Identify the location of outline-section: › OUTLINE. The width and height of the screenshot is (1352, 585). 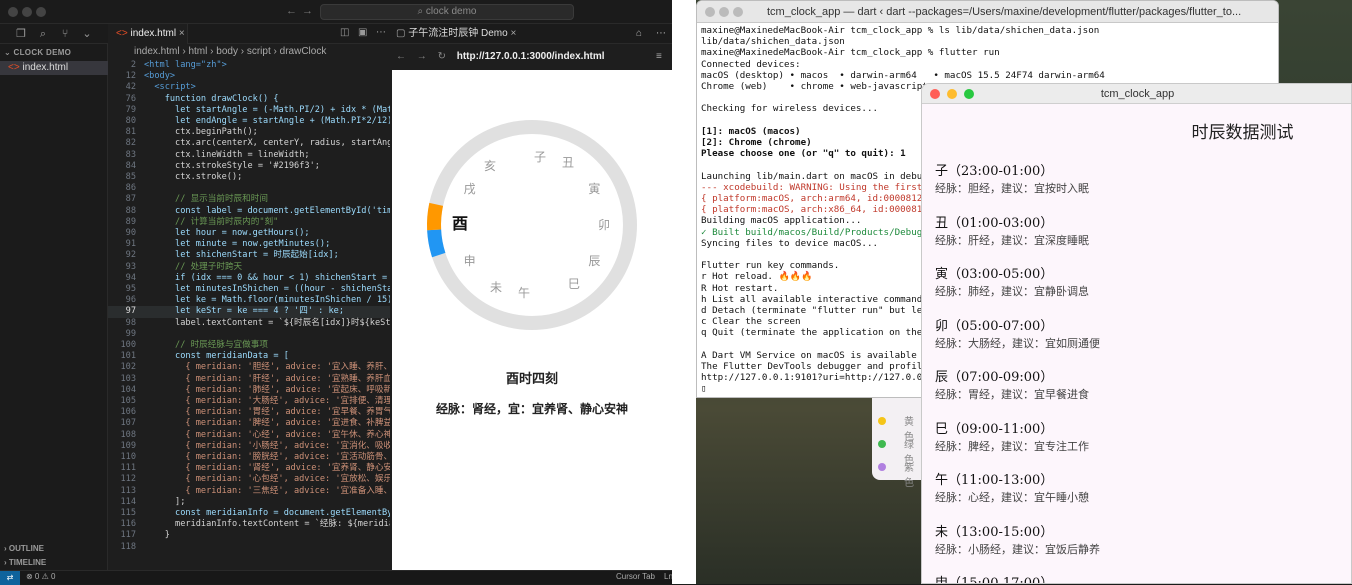
(24, 548).